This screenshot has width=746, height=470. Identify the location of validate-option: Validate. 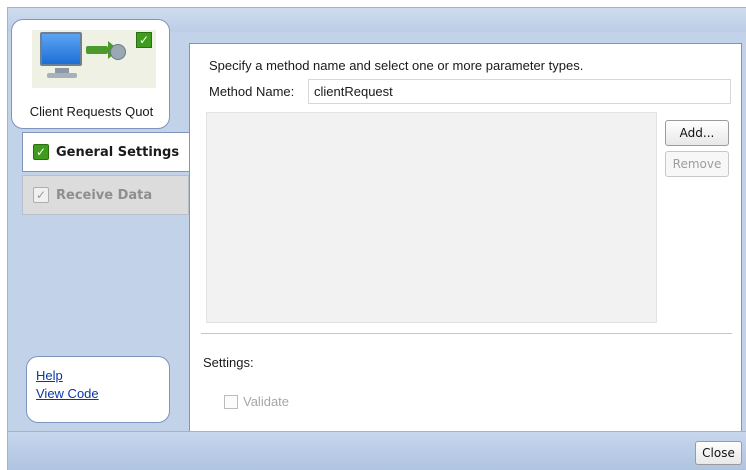
(256, 401).